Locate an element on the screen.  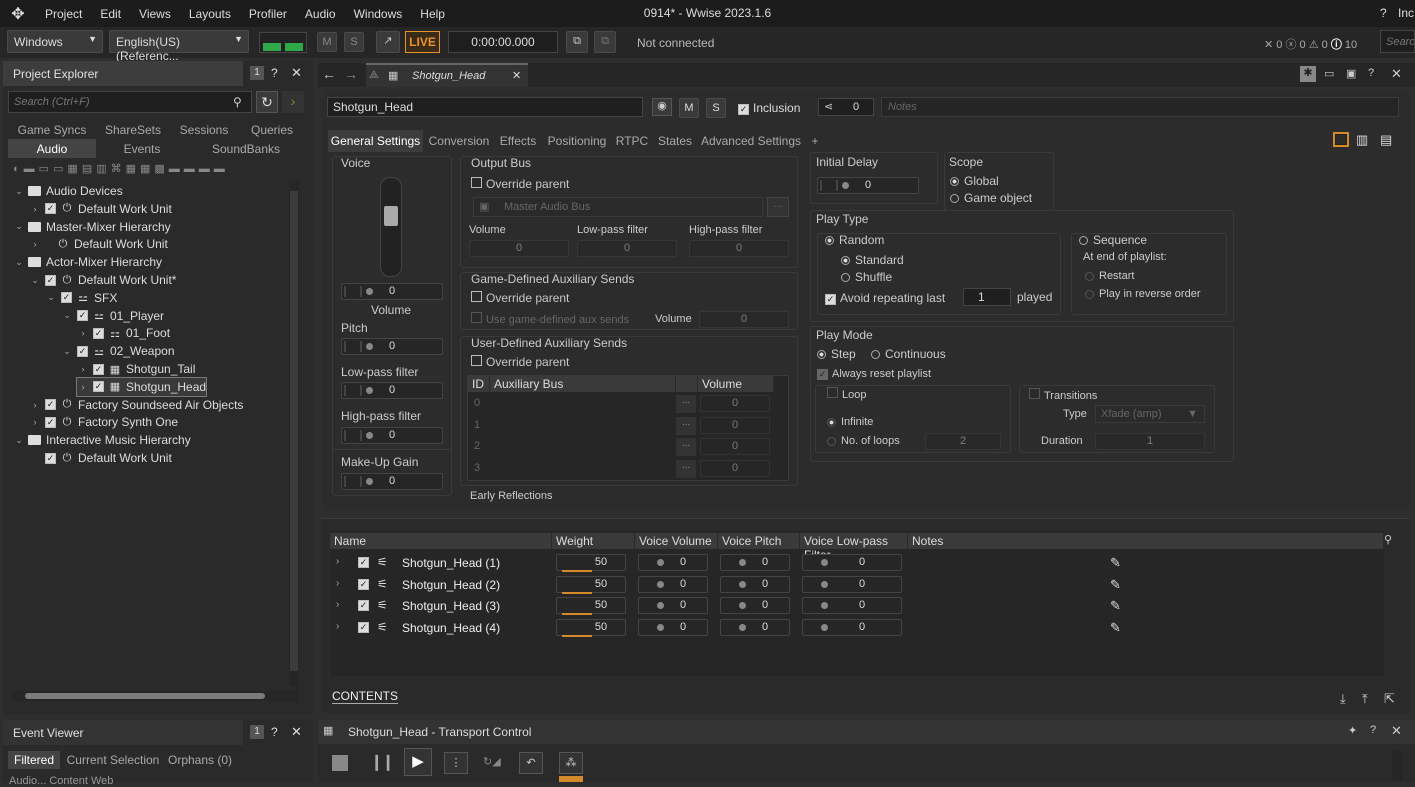
col-voice-volume: Voice Volume is located at coordinates (676, 541).